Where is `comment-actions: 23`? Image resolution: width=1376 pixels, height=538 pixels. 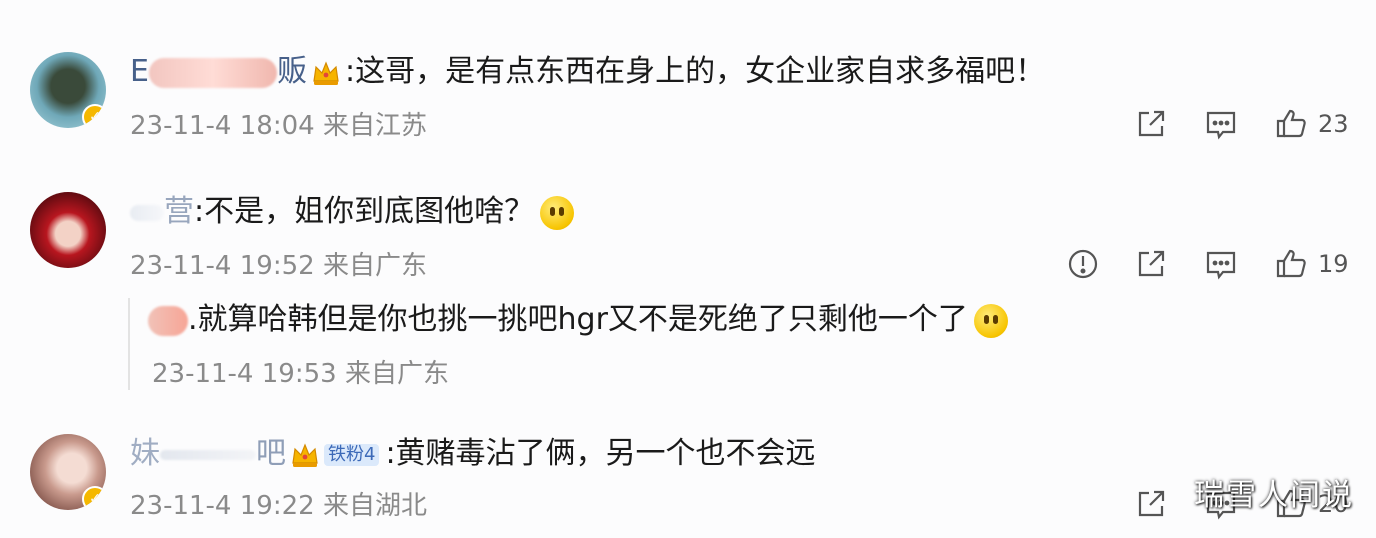 comment-actions: 23 is located at coordinates (1250, 126).